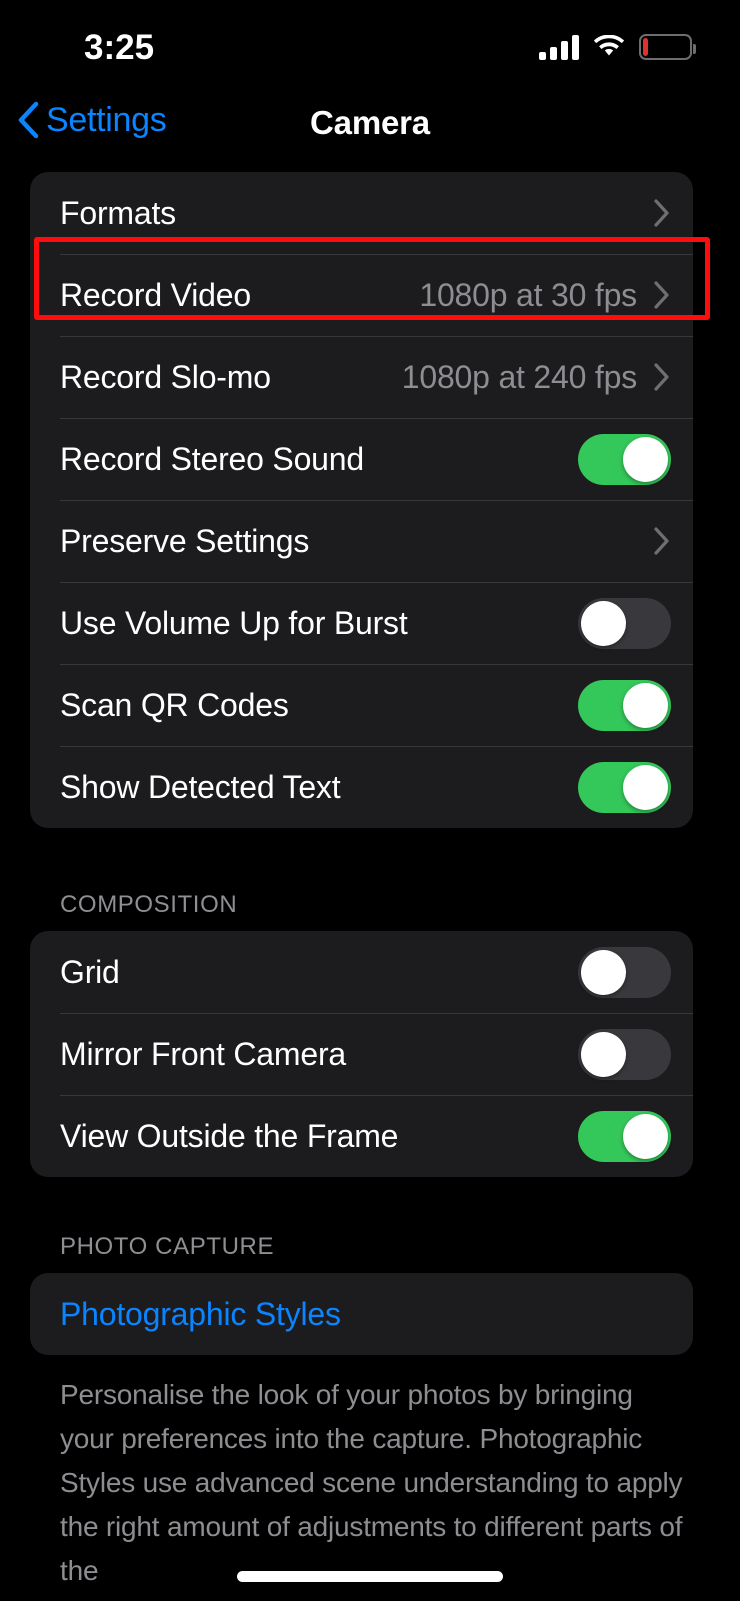 This screenshot has width=740, height=1601. I want to click on row-preserve-settings: Preserve Settings, so click(361, 541).